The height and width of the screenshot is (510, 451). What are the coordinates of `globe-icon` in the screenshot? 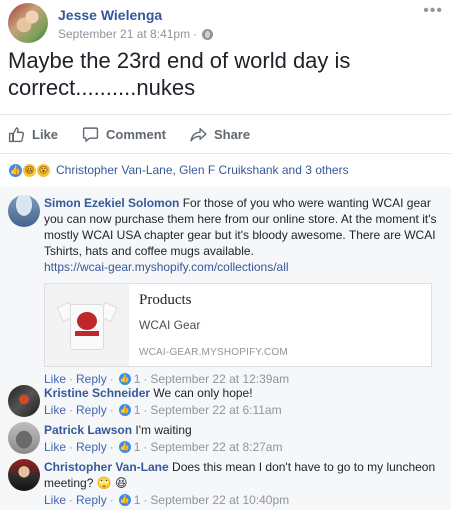 It's located at (208, 34).